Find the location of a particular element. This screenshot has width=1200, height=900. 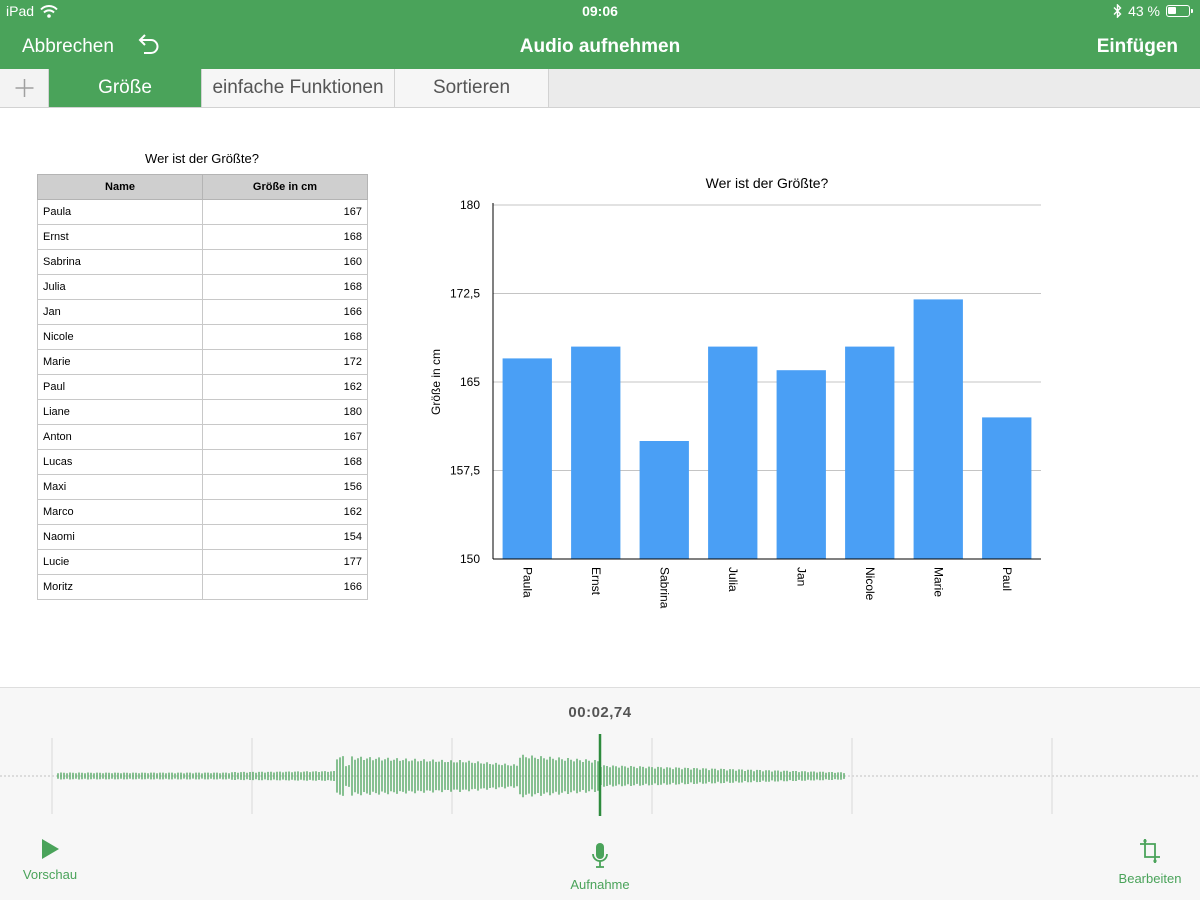

y-axis-label: Größe in cm is located at coordinates (436, 382).